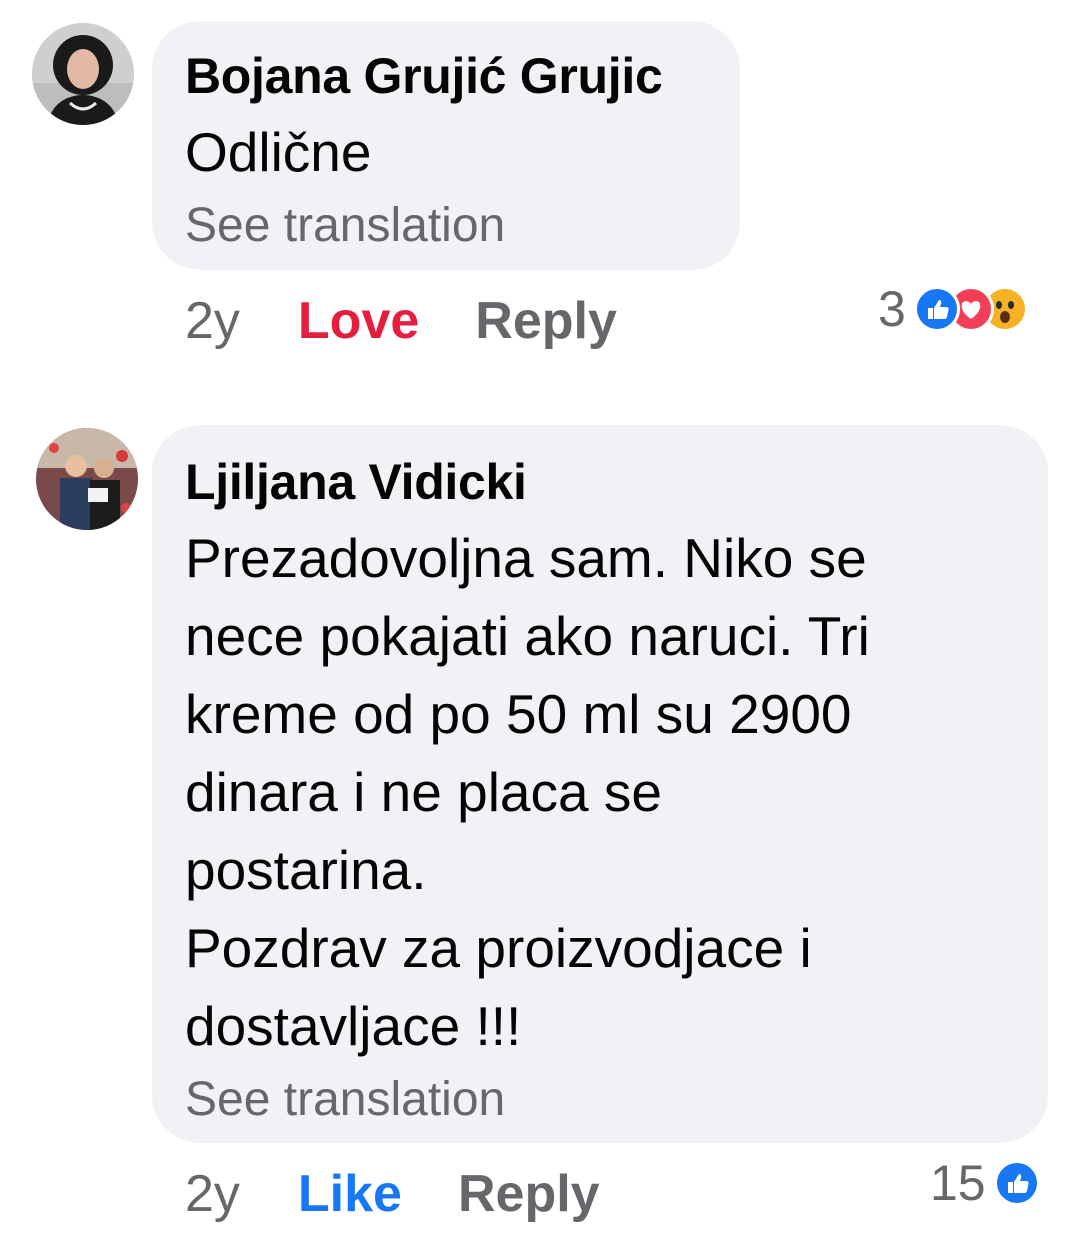 The width and height of the screenshot is (1080, 1236). Describe the element at coordinates (350, 1194) in the screenshot. I see `like-button: Like` at that location.